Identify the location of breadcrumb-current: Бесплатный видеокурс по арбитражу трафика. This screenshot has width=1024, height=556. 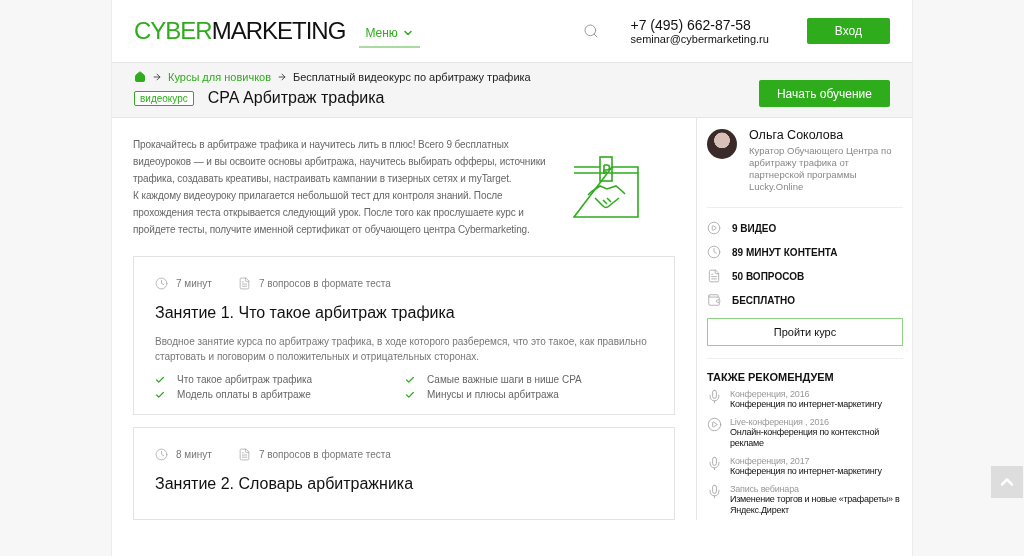
(412, 77).